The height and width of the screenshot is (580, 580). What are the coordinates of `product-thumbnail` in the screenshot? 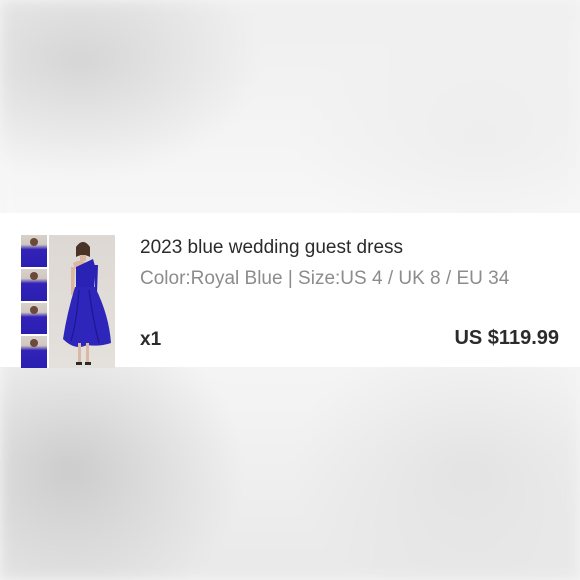 It's located at (68, 301).